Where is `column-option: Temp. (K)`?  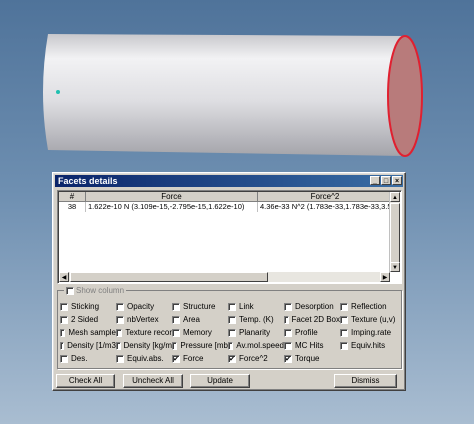 column-option: Temp. (K) is located at coordinates (256, 319).